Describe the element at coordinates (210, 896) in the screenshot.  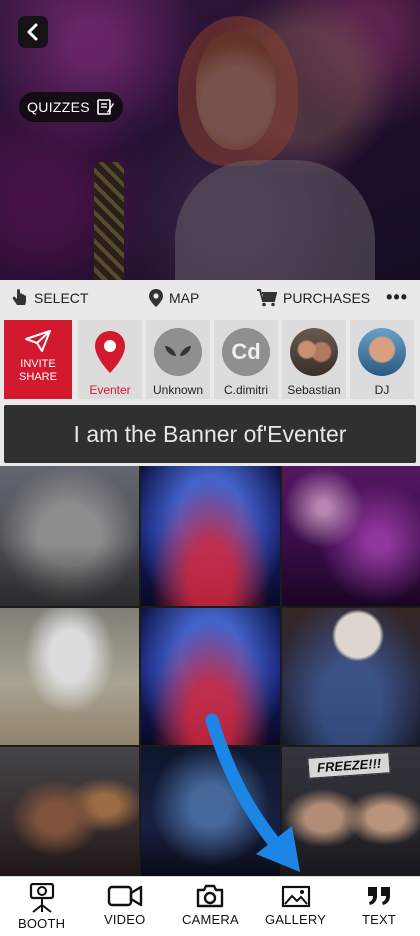
I see `camera-icon` at that location.